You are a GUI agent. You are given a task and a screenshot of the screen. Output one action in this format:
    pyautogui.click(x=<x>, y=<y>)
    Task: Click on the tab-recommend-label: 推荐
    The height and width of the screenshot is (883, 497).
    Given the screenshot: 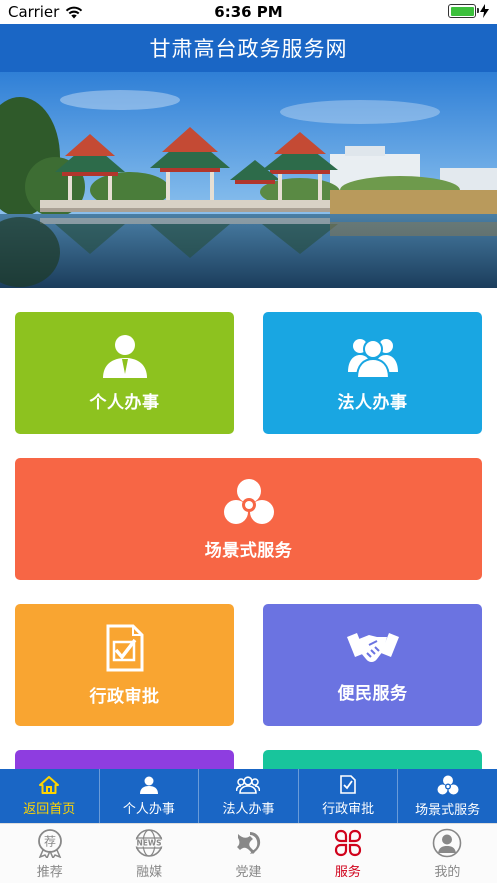 What is the action you would take?
    pyautogui.click(x=49, y=872)
    